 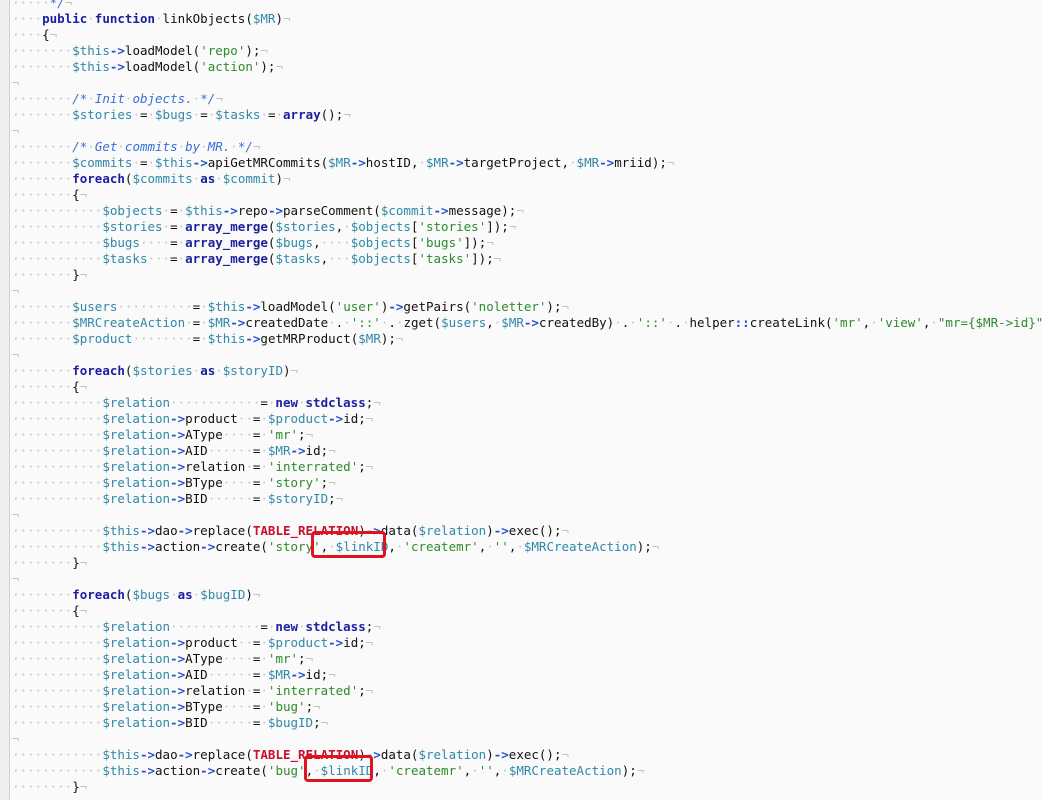 I want to click on code-line: ········/*·Get·commits·by·MR.·*/¬, so click(x=527, y=147).